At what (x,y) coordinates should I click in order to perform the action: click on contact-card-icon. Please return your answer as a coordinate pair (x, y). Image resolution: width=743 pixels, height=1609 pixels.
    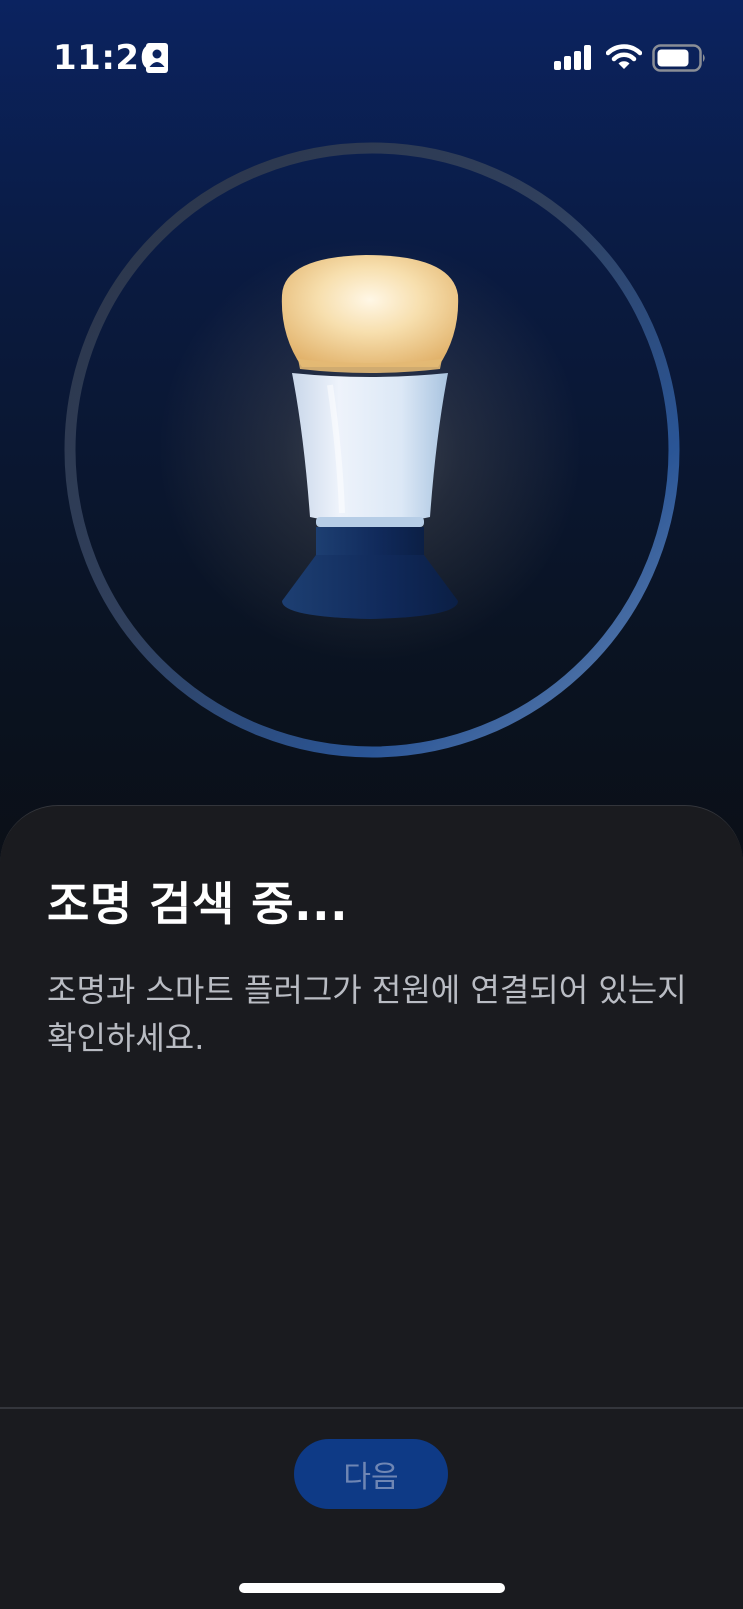
    Looking at the image, I should click on (157, 58).